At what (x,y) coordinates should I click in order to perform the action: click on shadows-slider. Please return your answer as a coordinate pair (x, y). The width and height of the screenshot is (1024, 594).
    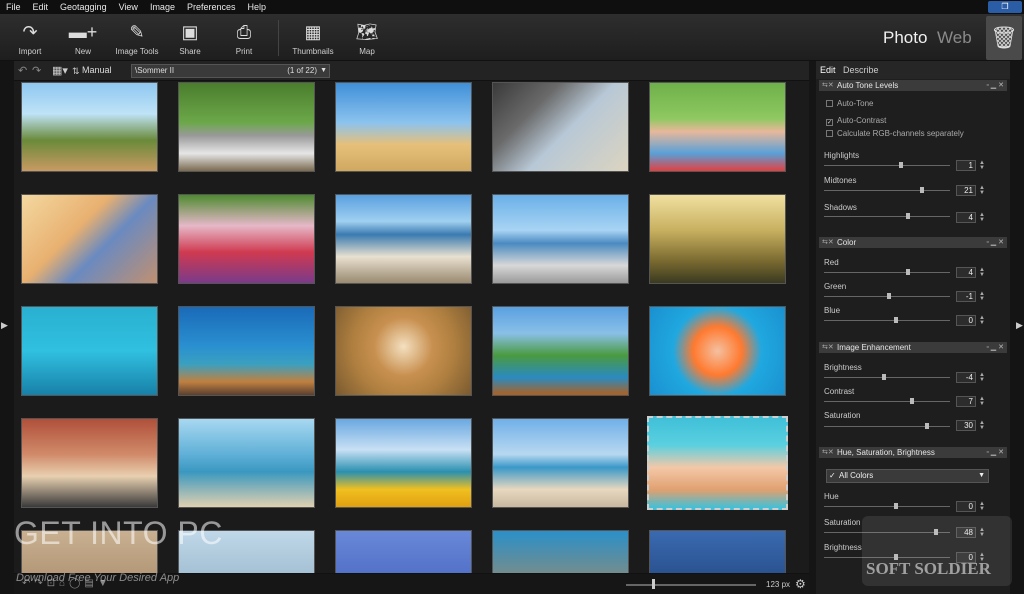
    Looking at the image, I should click on (887, 216).